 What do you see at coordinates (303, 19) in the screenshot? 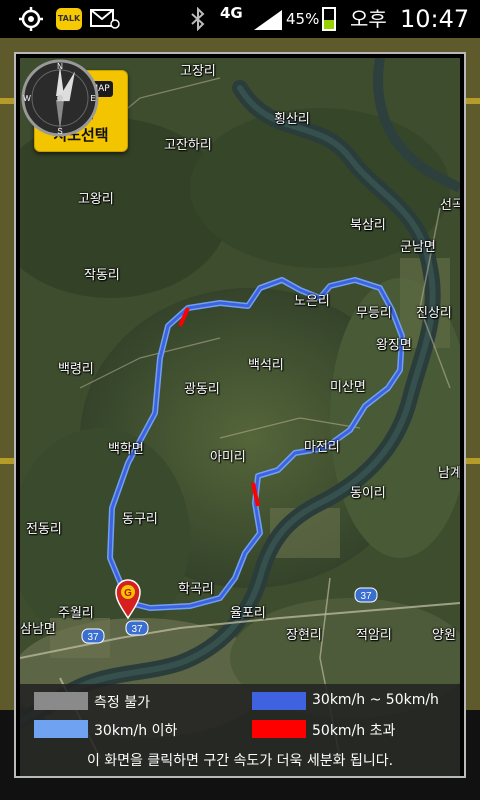
I see `battery-percent: 45%` at bounding box center [303, 19].